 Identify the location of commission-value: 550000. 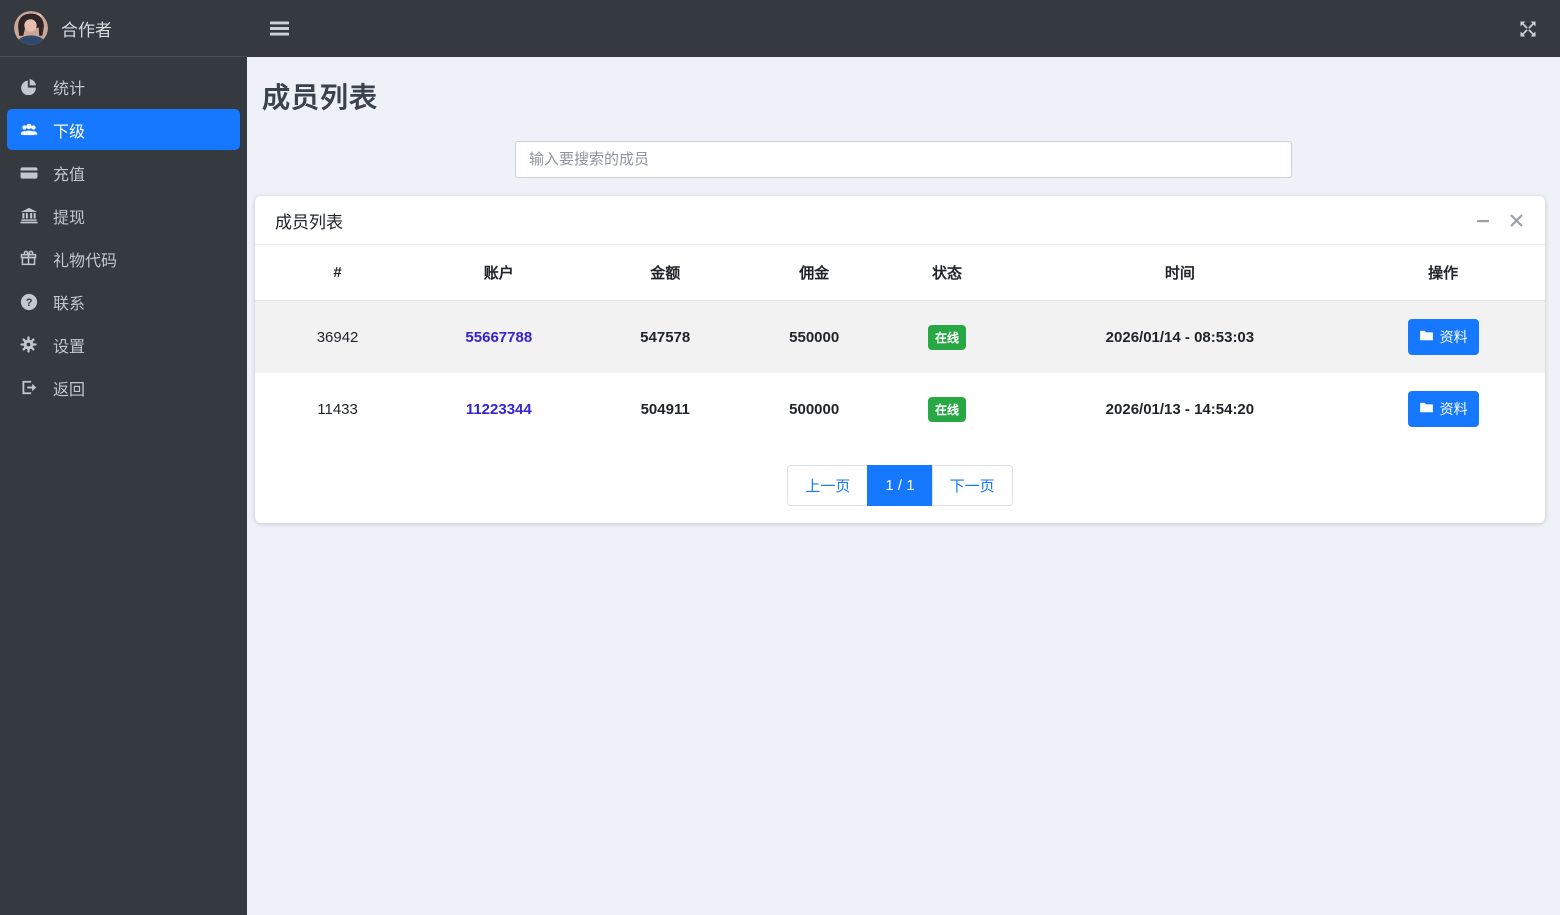
(814, 337).